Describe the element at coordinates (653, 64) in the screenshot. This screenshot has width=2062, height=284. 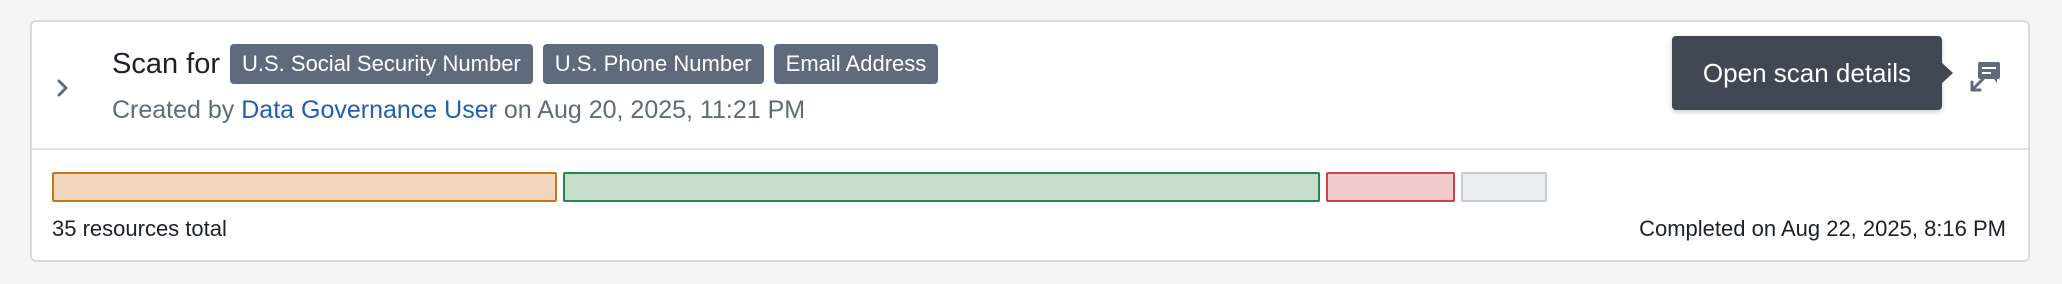
I see `tag-phone: U.S. Phone Number` at that location.